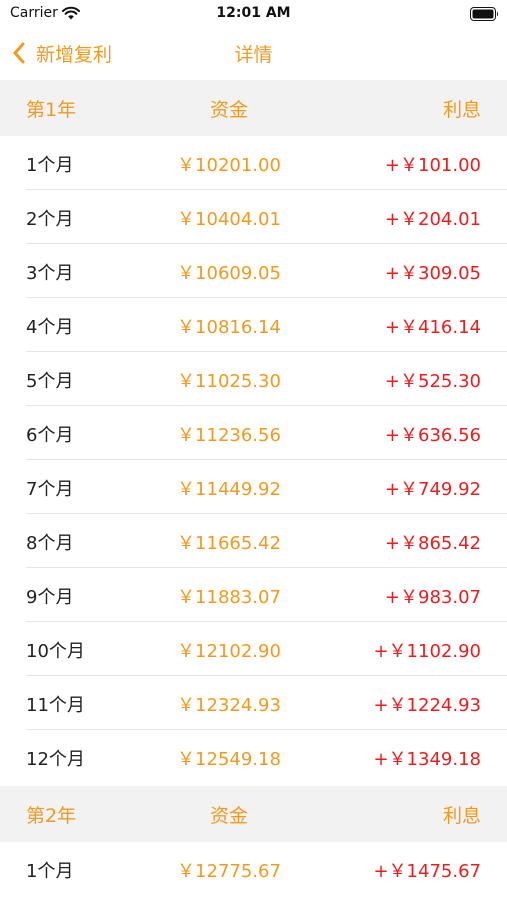 The height and width of the screenshot is (900, 507). I want to click on interest-value: +￥1349.18, so click(427, 759).